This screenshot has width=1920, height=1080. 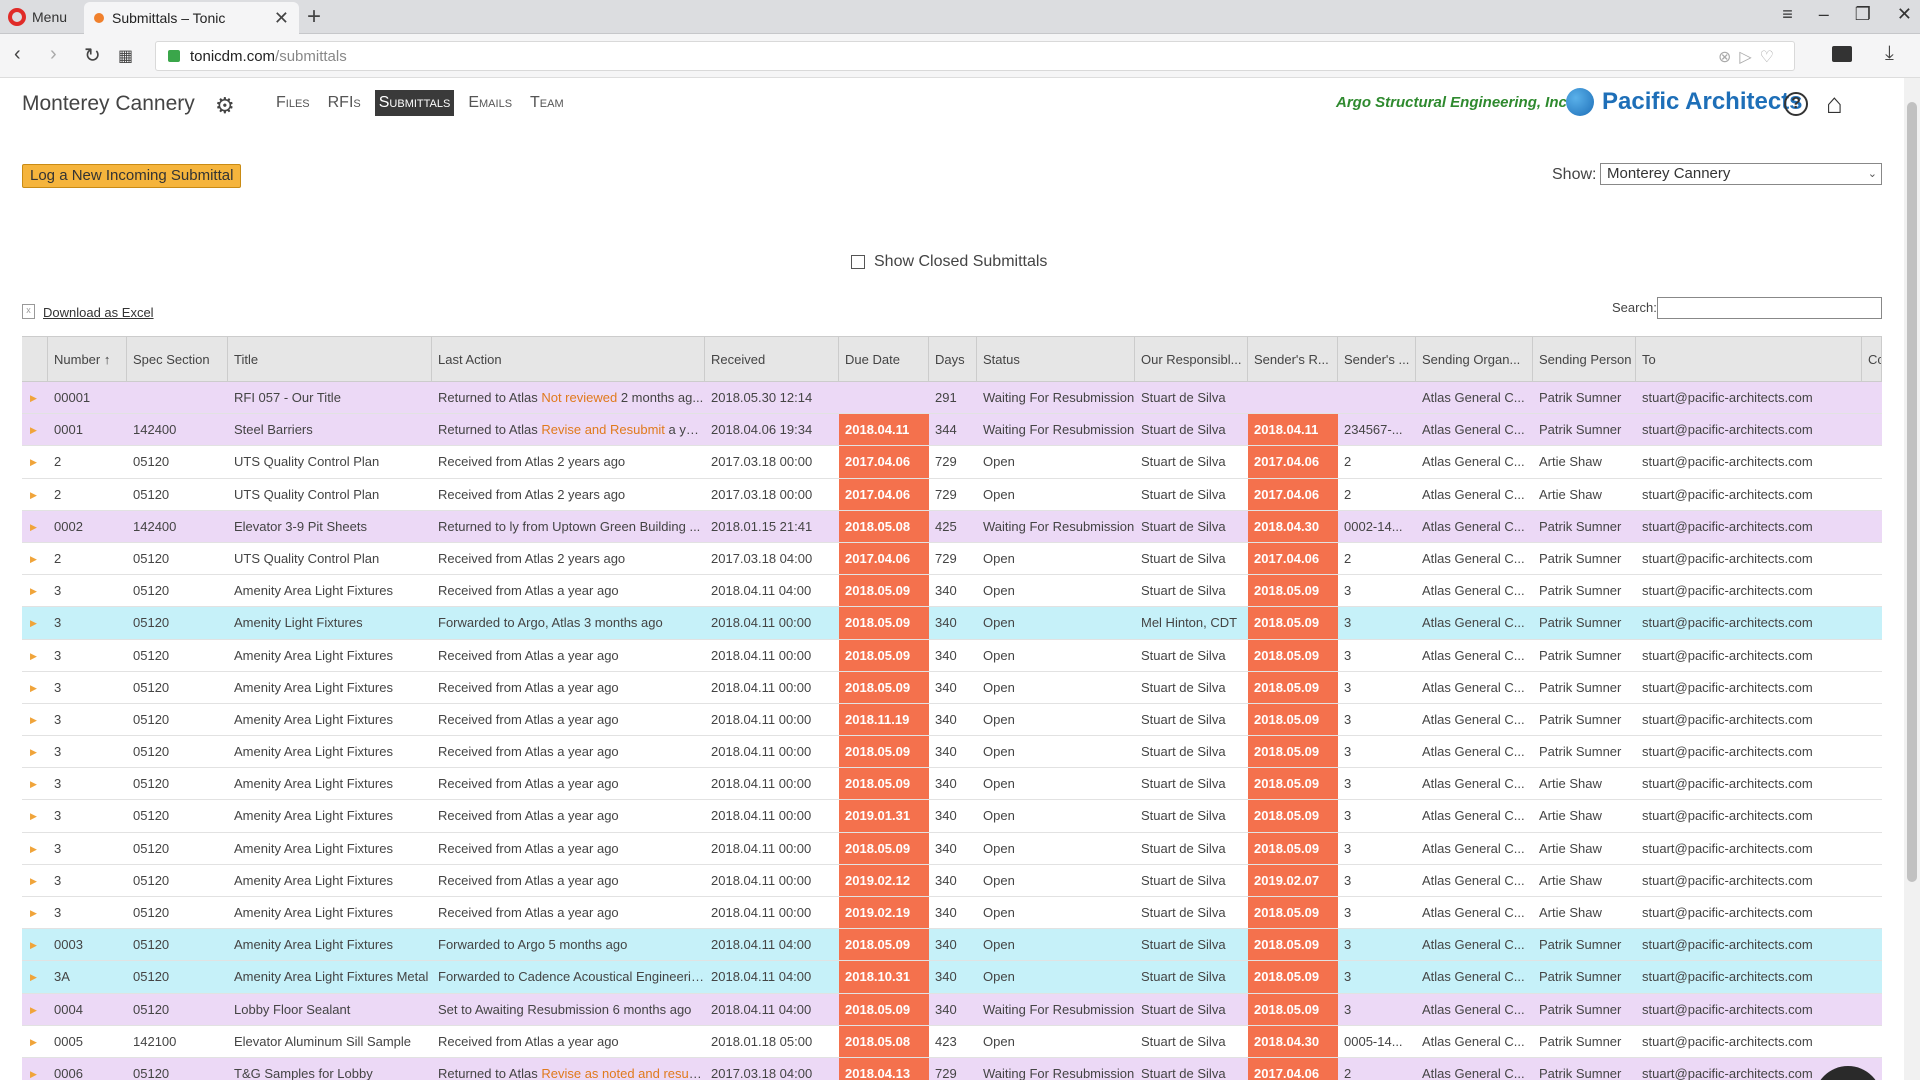 I want to click on cell-responsible: Stuart de Silva, so click(x=1183, y=1072).